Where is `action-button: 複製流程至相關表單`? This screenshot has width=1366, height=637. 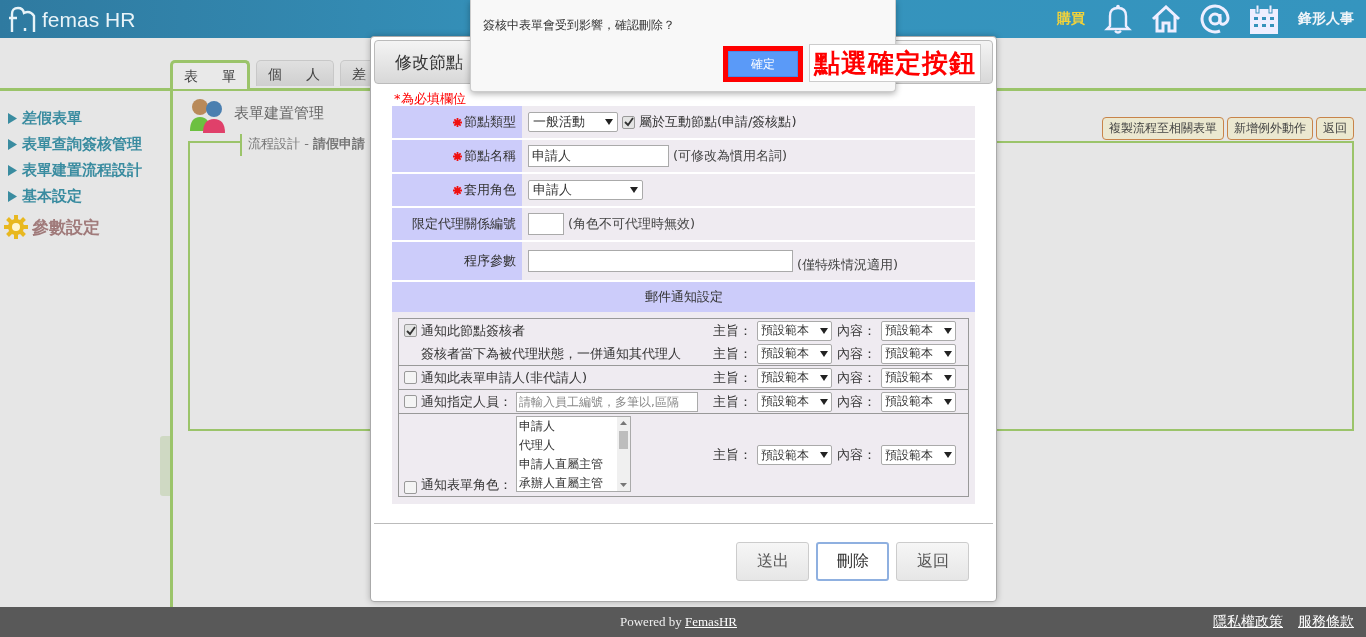
action-button: 複製流程至相關表單 is located at coordinates (1163, 128).